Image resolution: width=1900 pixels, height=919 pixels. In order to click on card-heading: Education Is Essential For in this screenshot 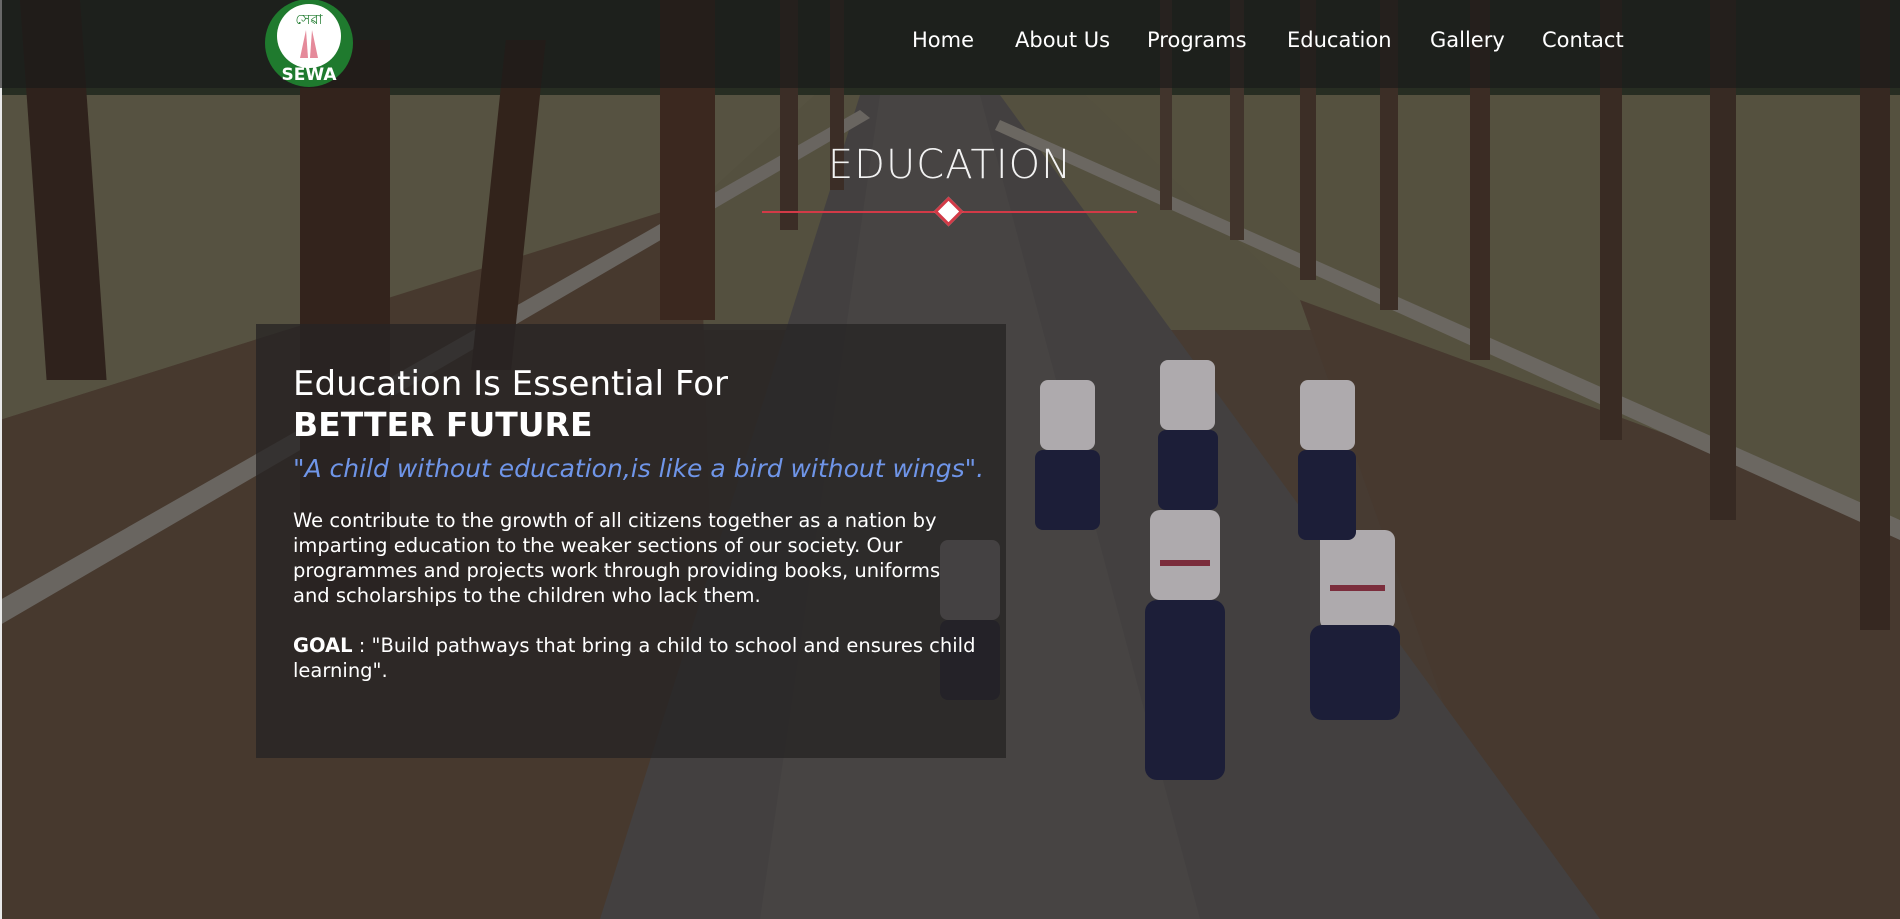, I will do `click(510, 384)`.